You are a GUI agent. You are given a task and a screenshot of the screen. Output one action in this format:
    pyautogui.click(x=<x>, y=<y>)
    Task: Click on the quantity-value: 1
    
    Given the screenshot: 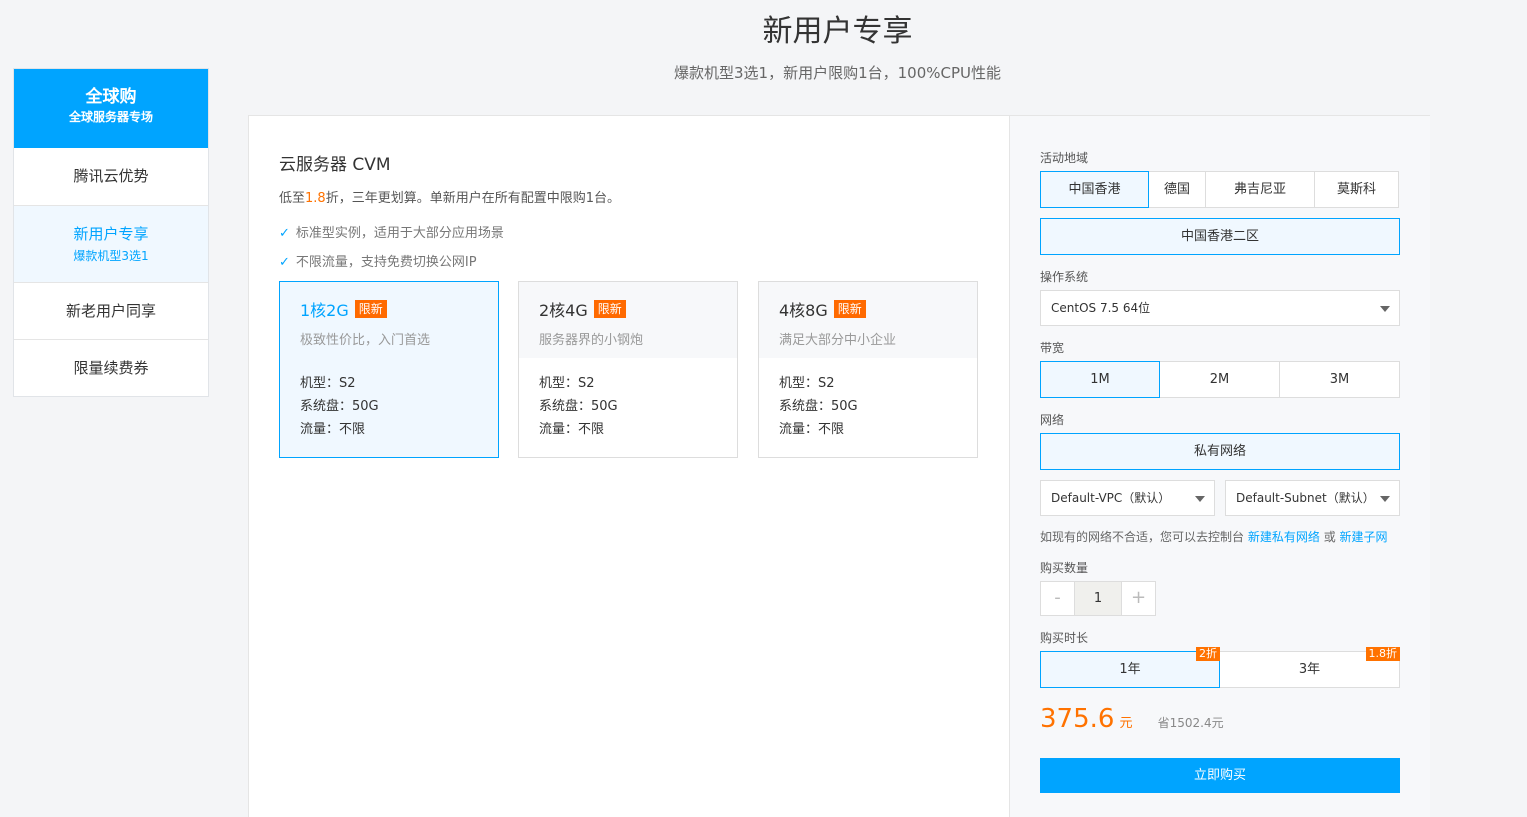 What is the action you would take?
    pyautogui.click(x=1098, y=598)
    